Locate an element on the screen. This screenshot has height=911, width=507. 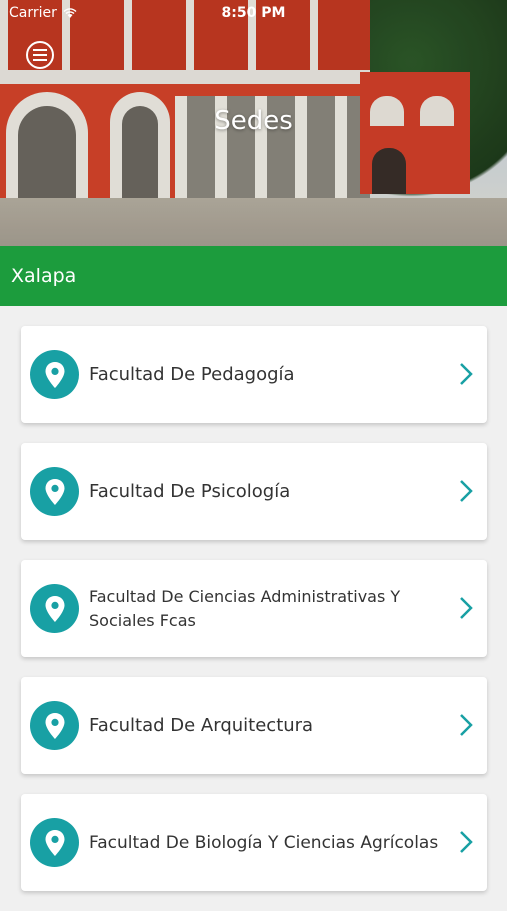
hamburger-menu-icon is located at coordinates (40, 55).